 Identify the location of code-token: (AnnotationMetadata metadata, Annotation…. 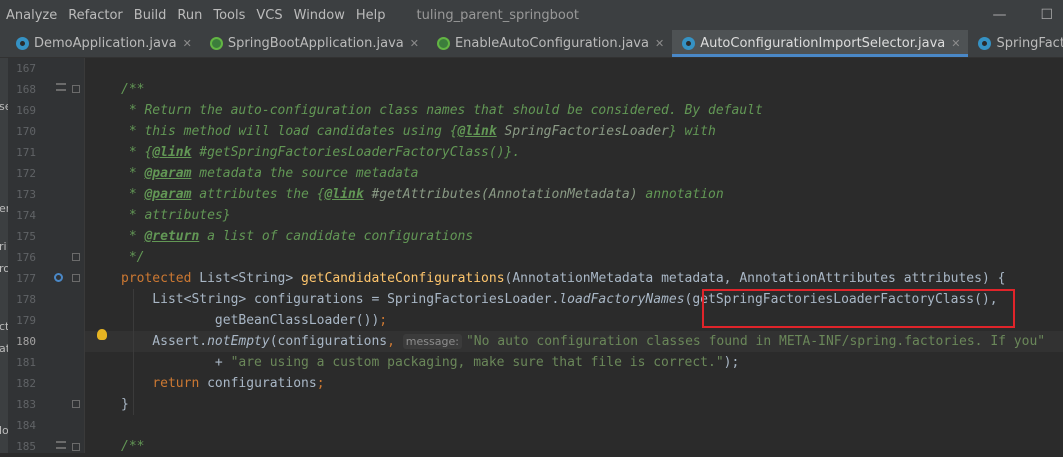
(755, 278).